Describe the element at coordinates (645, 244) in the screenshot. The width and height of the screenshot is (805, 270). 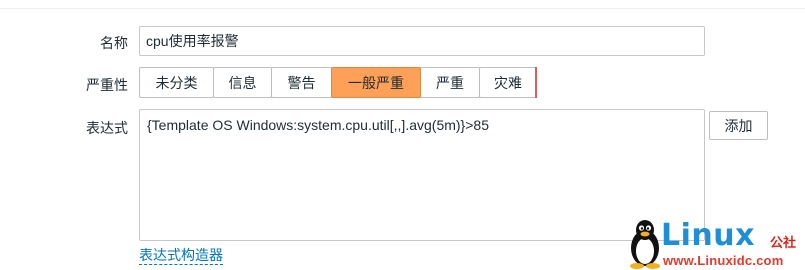
I see `tux-penguin-icon` at that location.